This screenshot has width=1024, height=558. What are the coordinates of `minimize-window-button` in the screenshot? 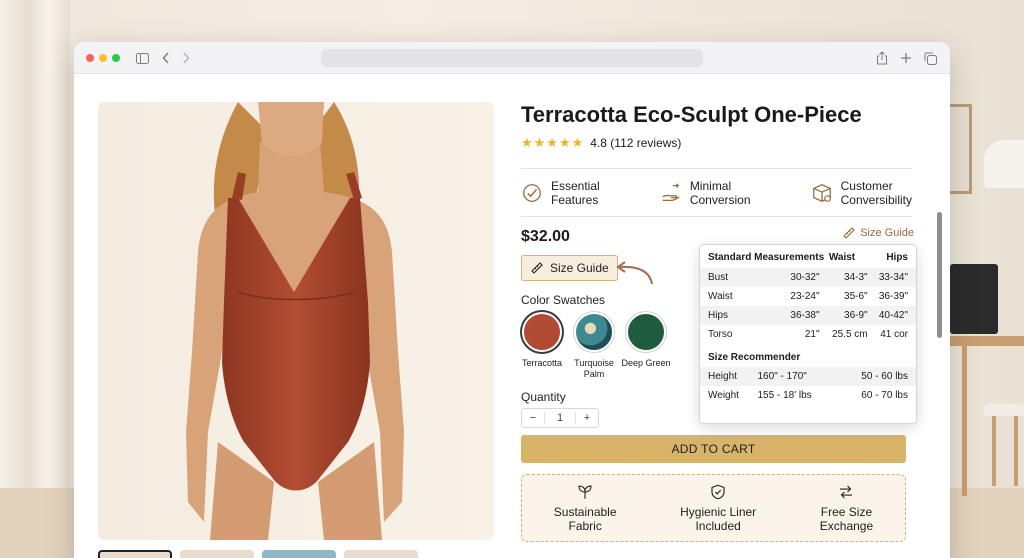 It's located at (103, 58).